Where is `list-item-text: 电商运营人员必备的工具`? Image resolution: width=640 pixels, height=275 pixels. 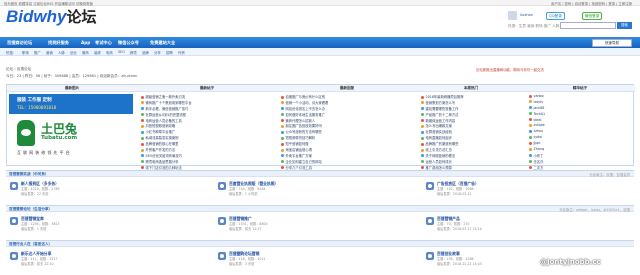
list-item-text: 电商运营人员必备的工具 is located at coordinates (164, 121).